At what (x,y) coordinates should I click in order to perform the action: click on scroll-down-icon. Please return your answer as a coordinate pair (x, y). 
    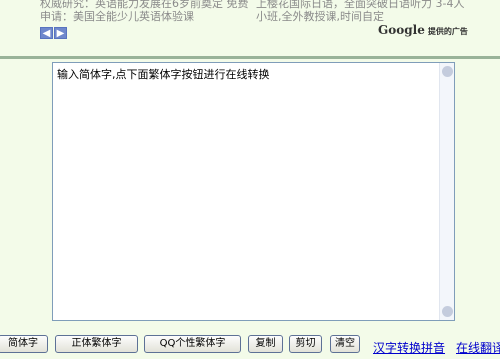
    Looking at the image, I should click on (447, 311).